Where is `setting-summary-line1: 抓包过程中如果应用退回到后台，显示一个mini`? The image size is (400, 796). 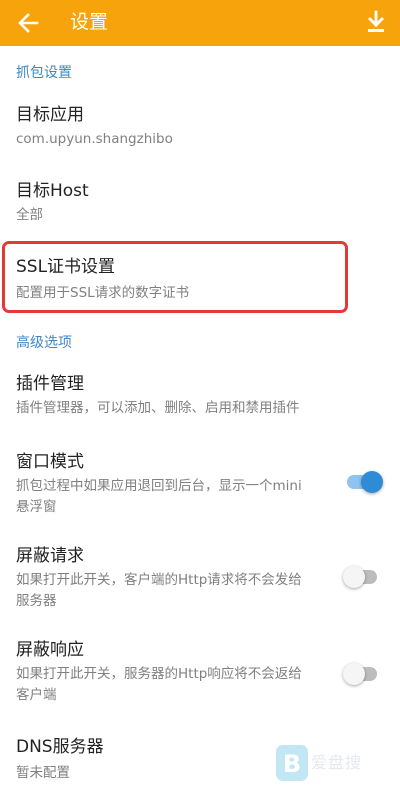
setting-summary-line1: 抓包过程中如果应用退回到后台，显示一个mini is located at coordinates (159, 486).